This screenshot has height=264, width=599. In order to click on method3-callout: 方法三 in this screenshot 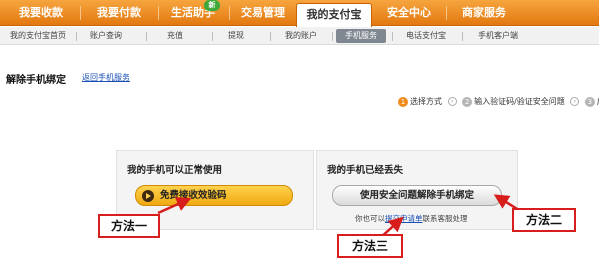, I will do `click(370, 246)`.